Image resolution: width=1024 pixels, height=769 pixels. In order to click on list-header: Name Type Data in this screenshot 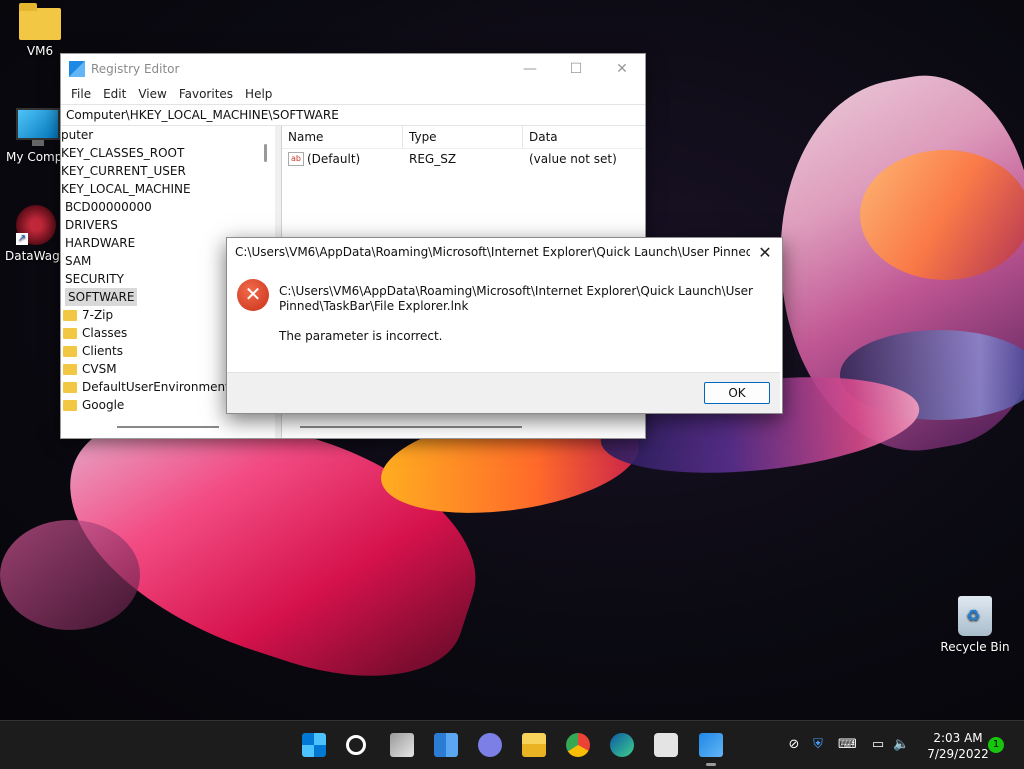, I will do `click(463, 137)`.